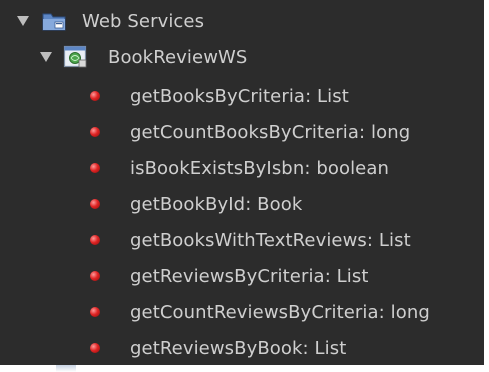 The image size is (489, 372). Describe the element at coordinates (249, 276) in the screenshot. I see `method-label: getReviewsByCriteria: List` at that location.